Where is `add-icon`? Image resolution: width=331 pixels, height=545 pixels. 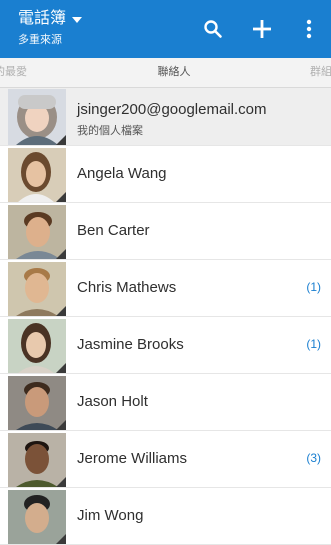 add-icon is located at coordinates (262, 29).